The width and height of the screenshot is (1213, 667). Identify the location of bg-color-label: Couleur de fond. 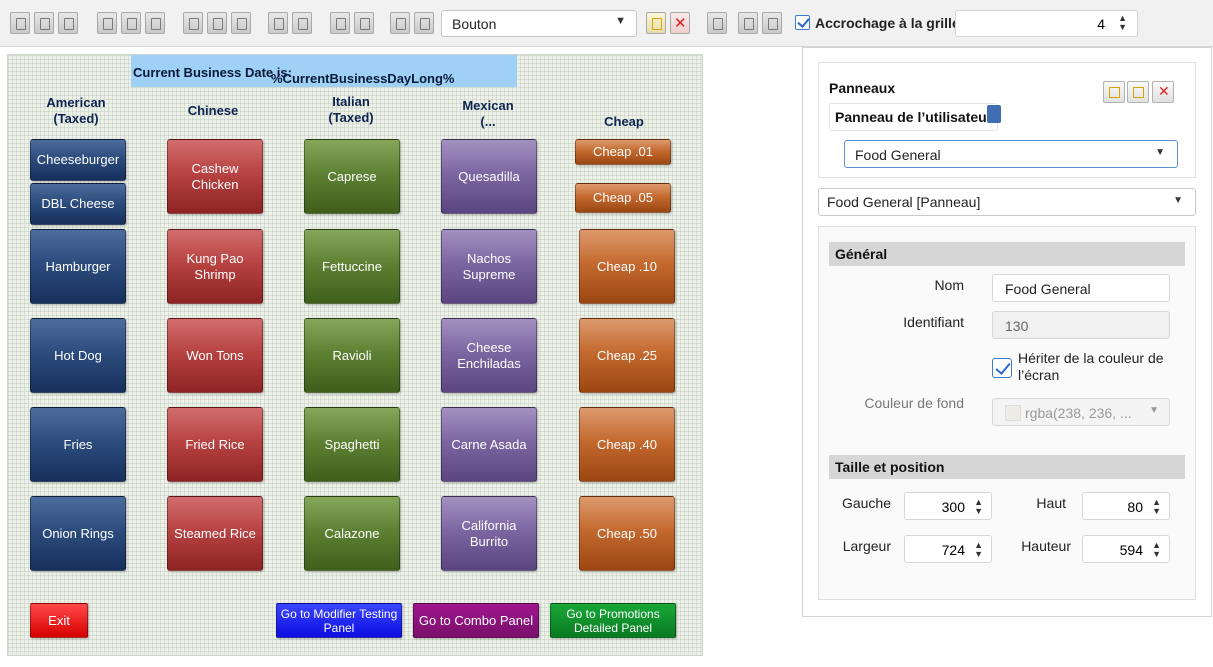
(914, 403).